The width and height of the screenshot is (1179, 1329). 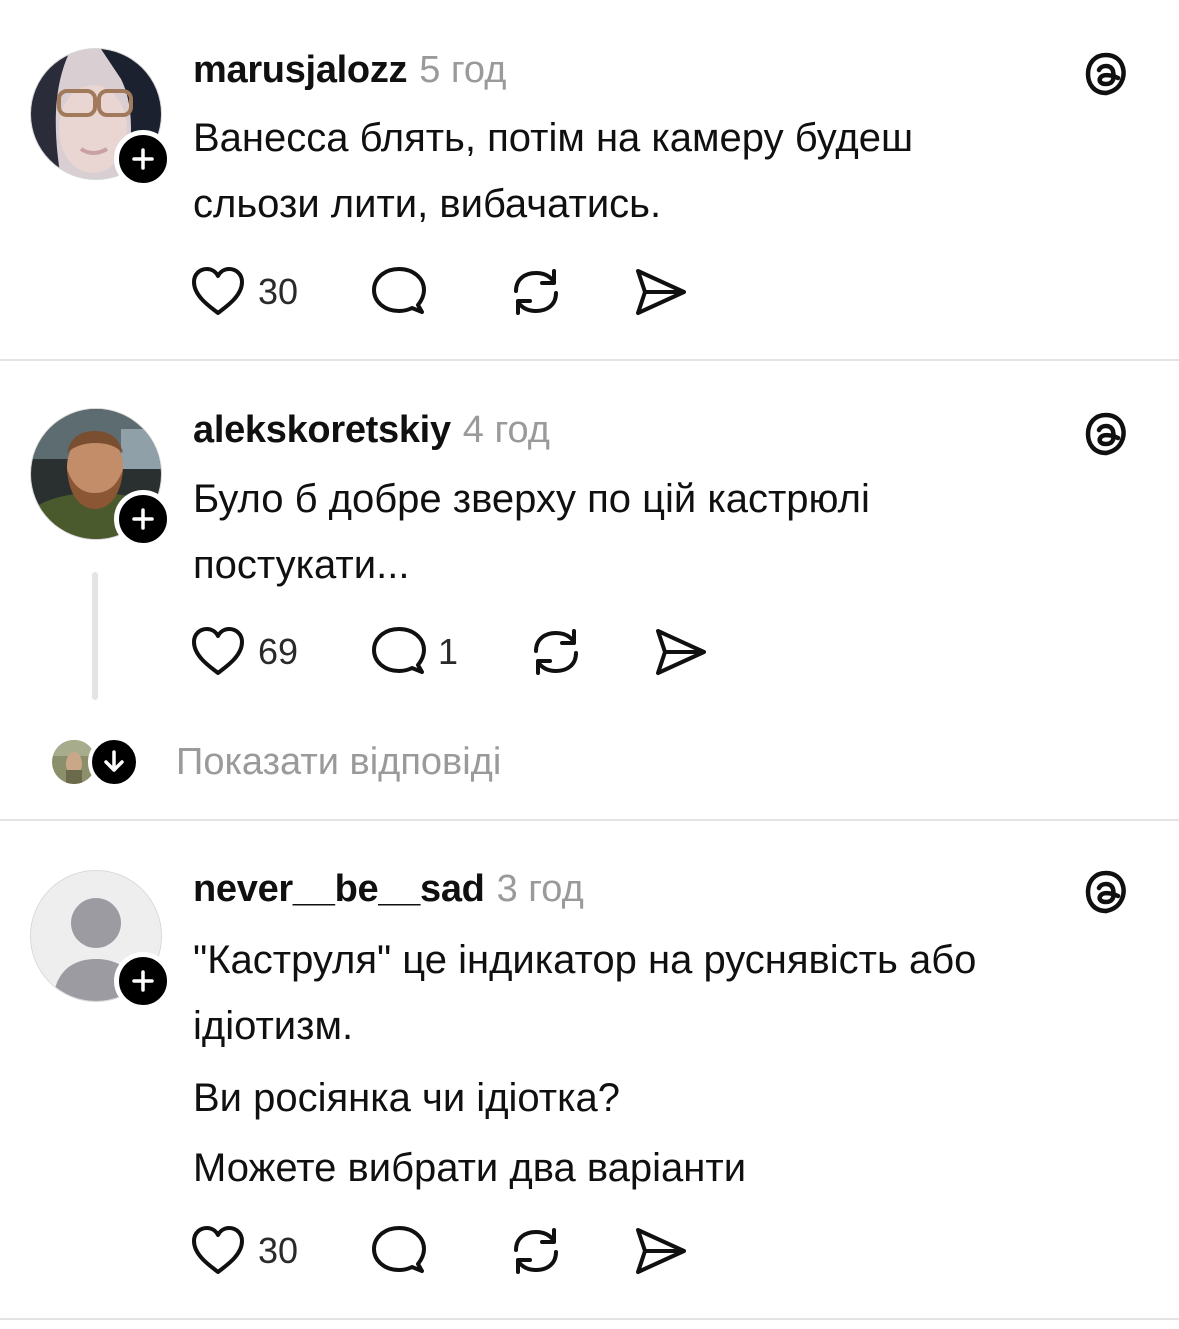 I want to click on show-replies-button: Показати відповіді, so click(x=275, y=762).